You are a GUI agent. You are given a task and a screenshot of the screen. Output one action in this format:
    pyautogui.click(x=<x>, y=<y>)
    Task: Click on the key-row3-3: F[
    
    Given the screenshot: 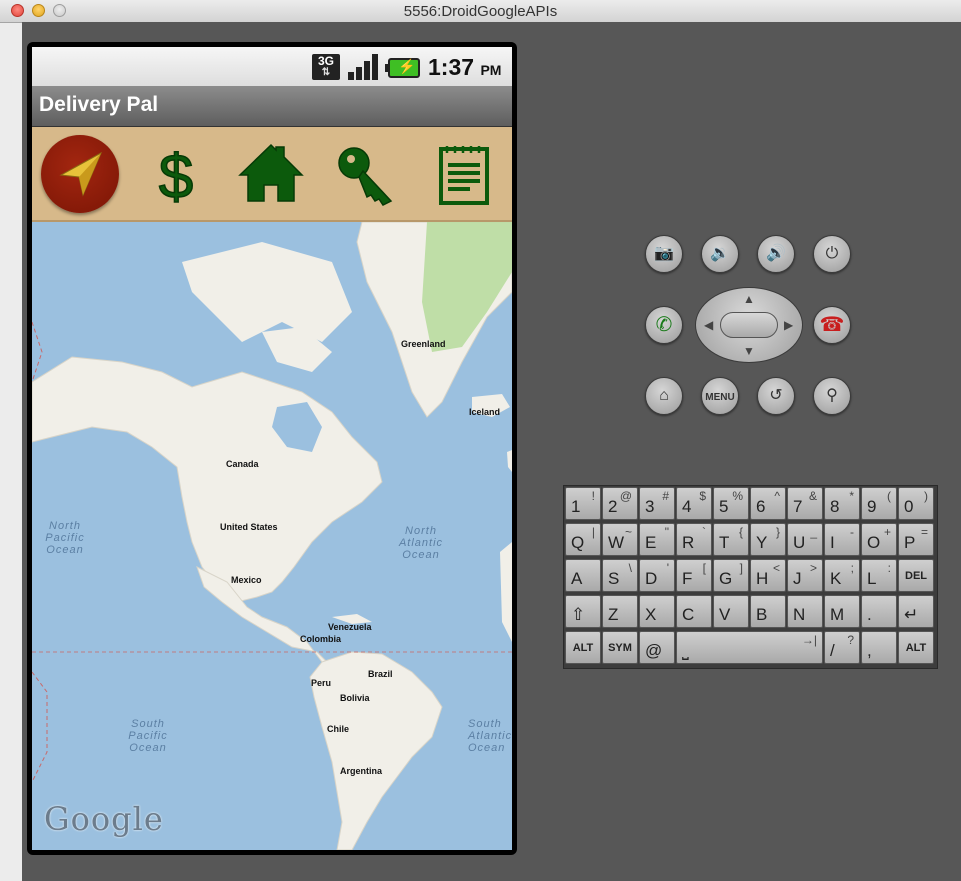 What is the action you would take?
    pyautogui.click(x=694, y=575)
    